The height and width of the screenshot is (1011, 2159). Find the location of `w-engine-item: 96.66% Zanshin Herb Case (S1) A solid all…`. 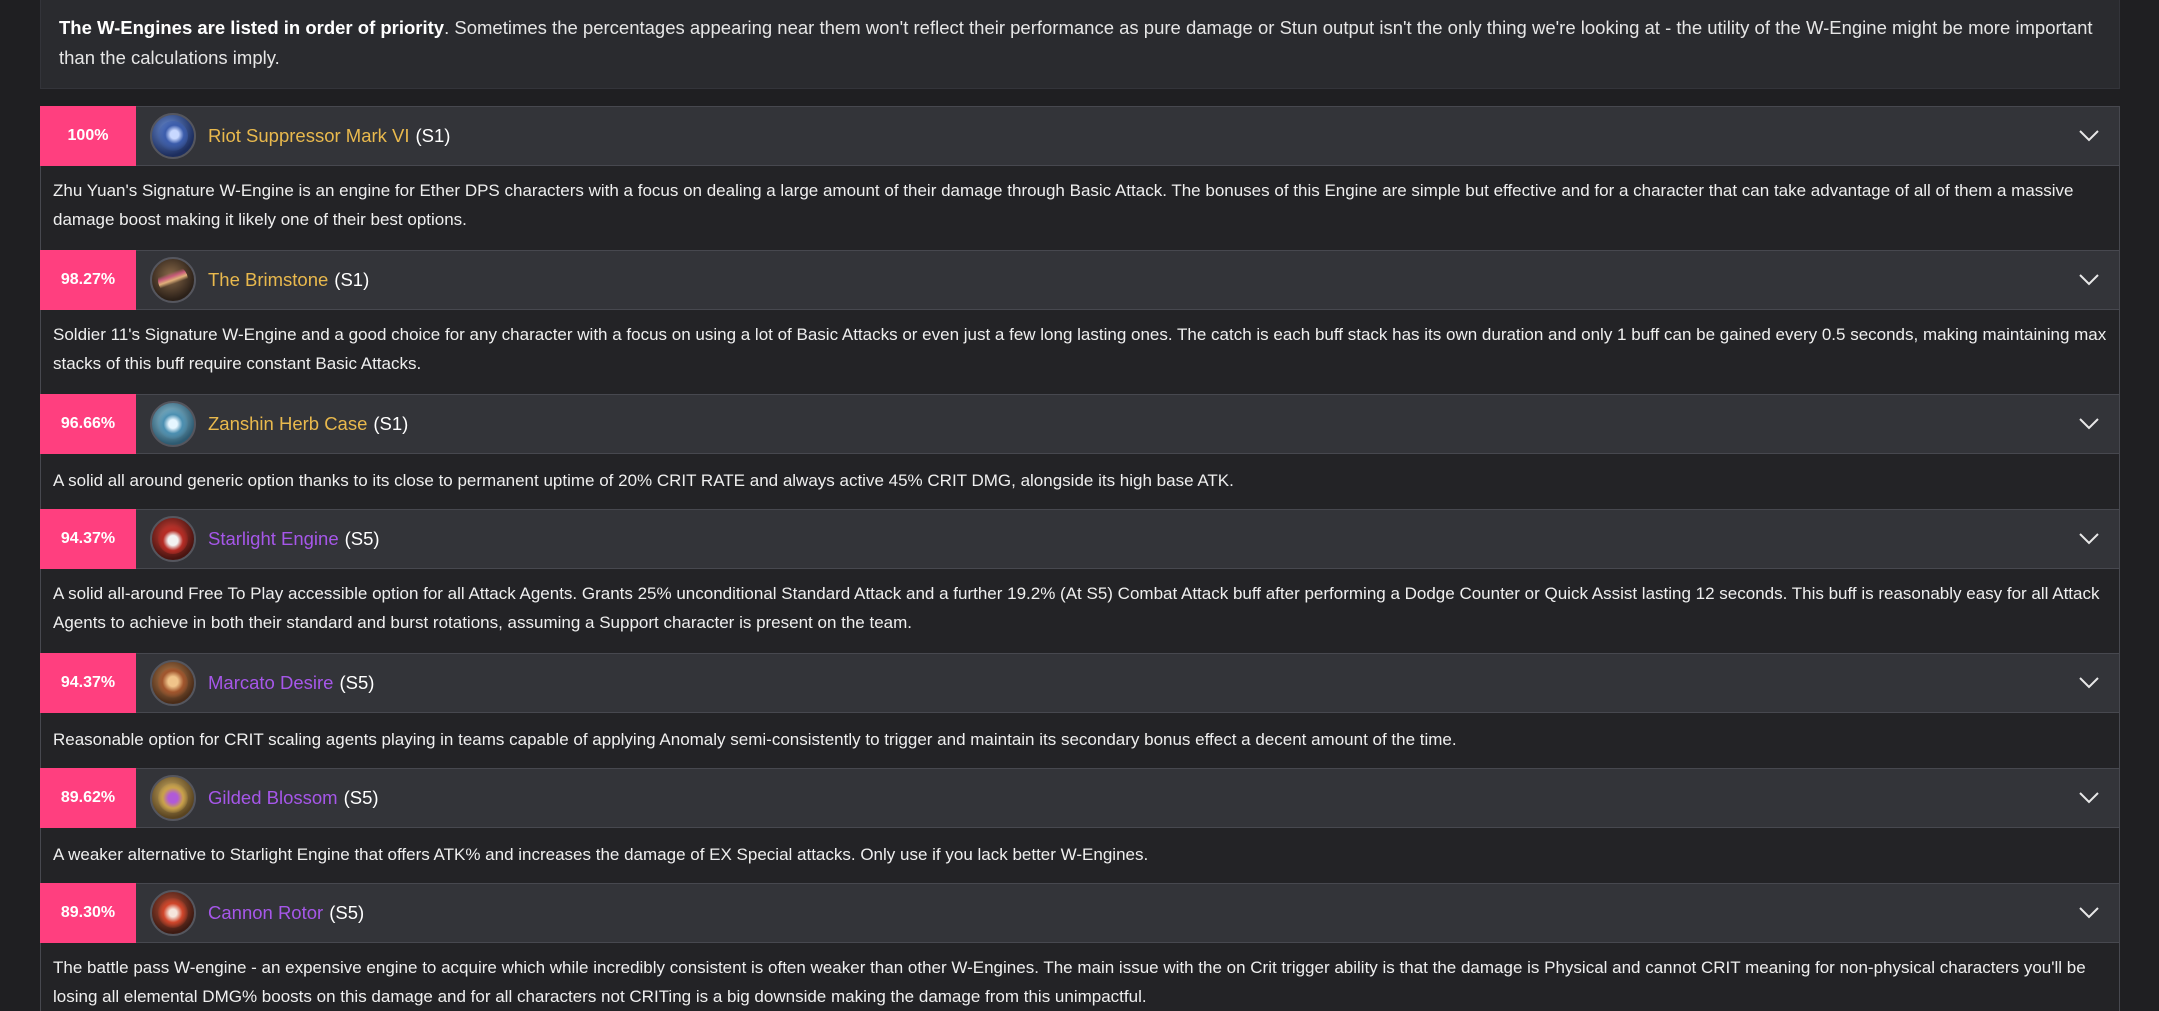

w-engine-item: 96.66% Zanshin Herb Case (S1) A solid all… is located at coordinates (1080, 451).